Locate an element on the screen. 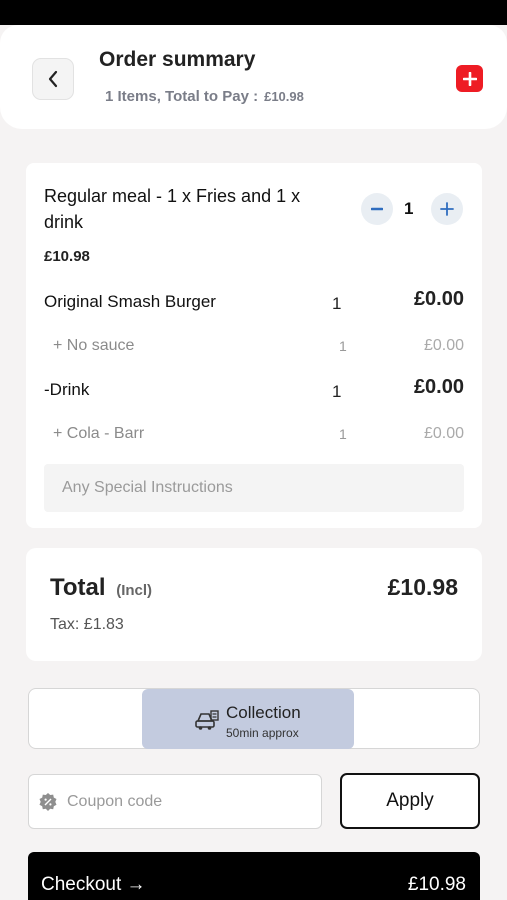 The height and width of the screenshot is (900, 507). total-label: Total (Incl) is located at coordinates (101, 588).